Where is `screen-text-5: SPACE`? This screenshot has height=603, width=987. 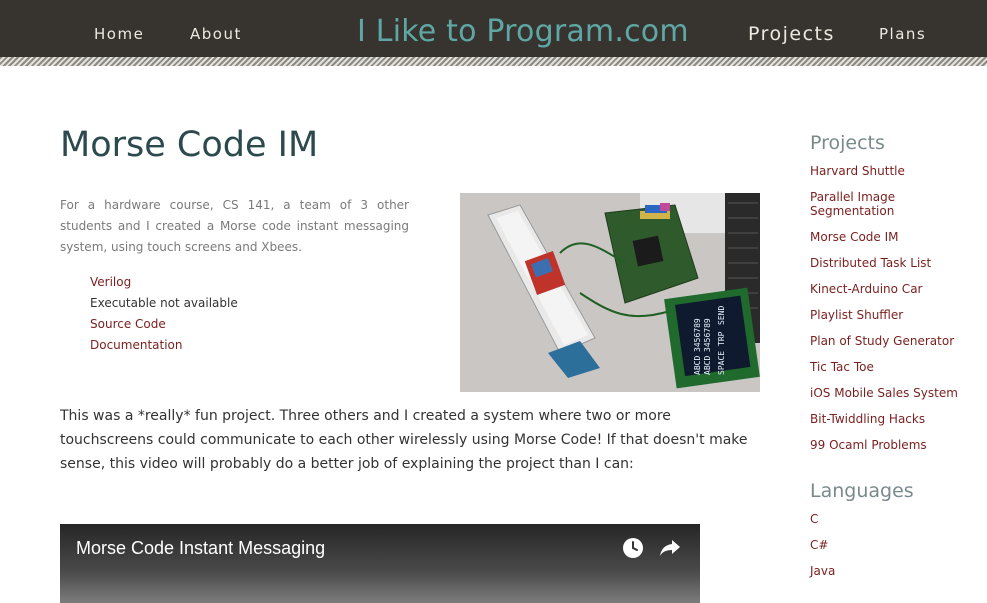 screen-text-5: SPACE is located at coordinates (721, 363).